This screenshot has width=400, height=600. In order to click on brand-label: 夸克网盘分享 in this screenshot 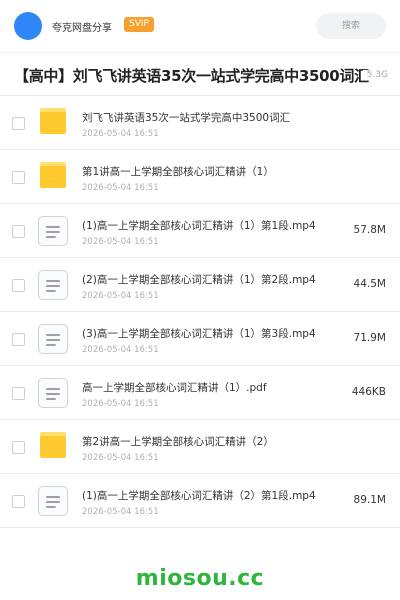, I will do `click(82, 28)`.